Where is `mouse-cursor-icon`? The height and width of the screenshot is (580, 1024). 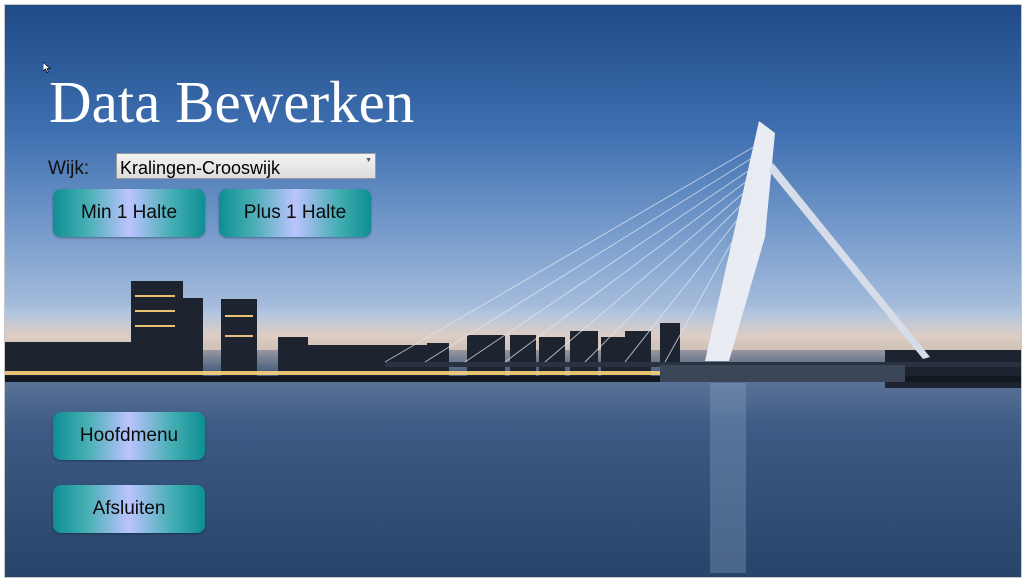 mouse-cursor-icon is located at coordinates (47, 67).